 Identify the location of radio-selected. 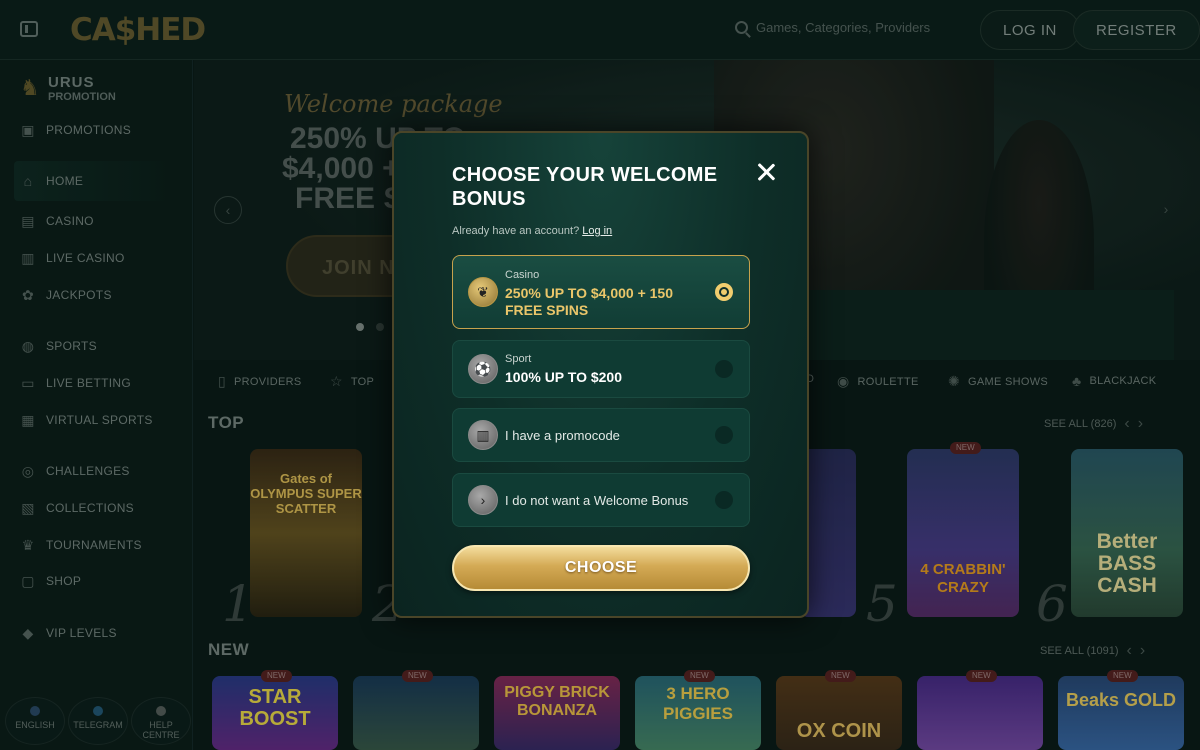
(724, 292).